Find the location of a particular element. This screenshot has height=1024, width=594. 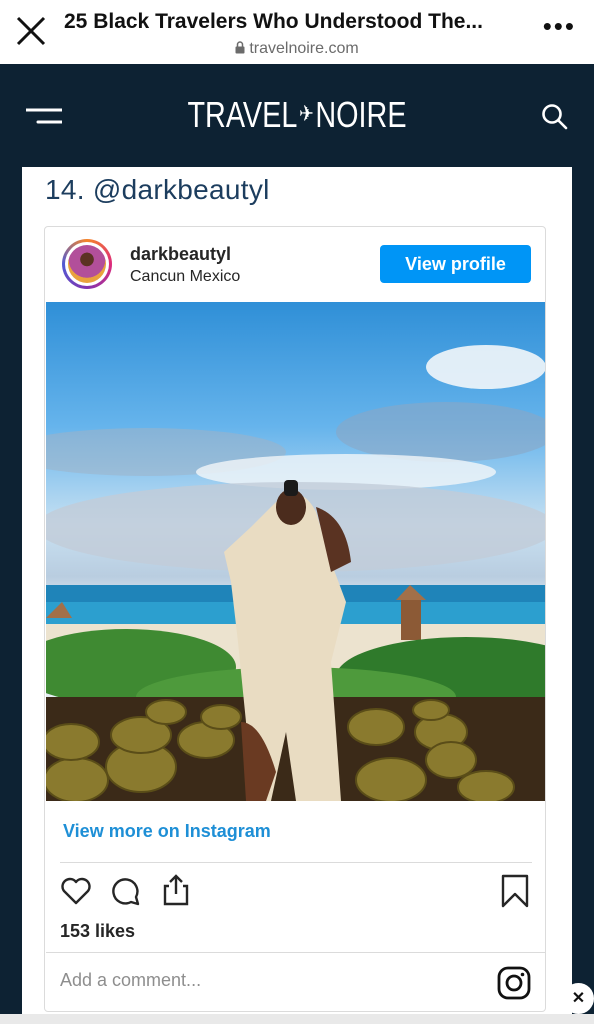

share-icon is located at coordinates (176, 890).